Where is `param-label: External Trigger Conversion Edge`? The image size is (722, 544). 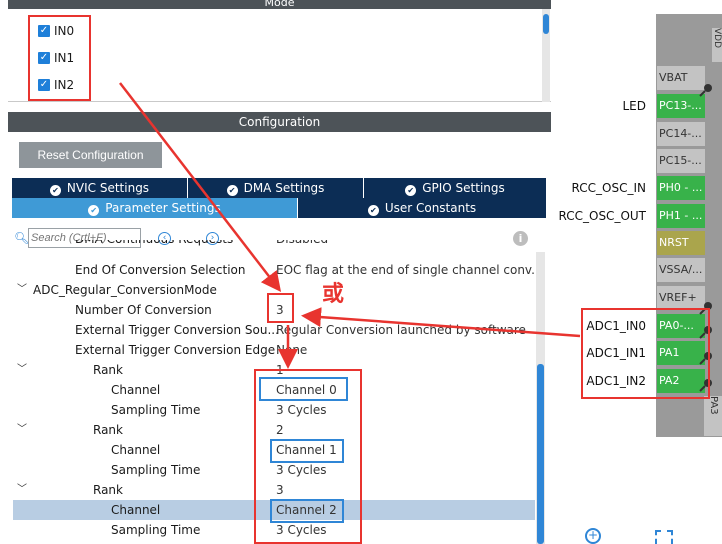 param-label: External Trigger Conversion Edge is located at coordinates (175, 350).